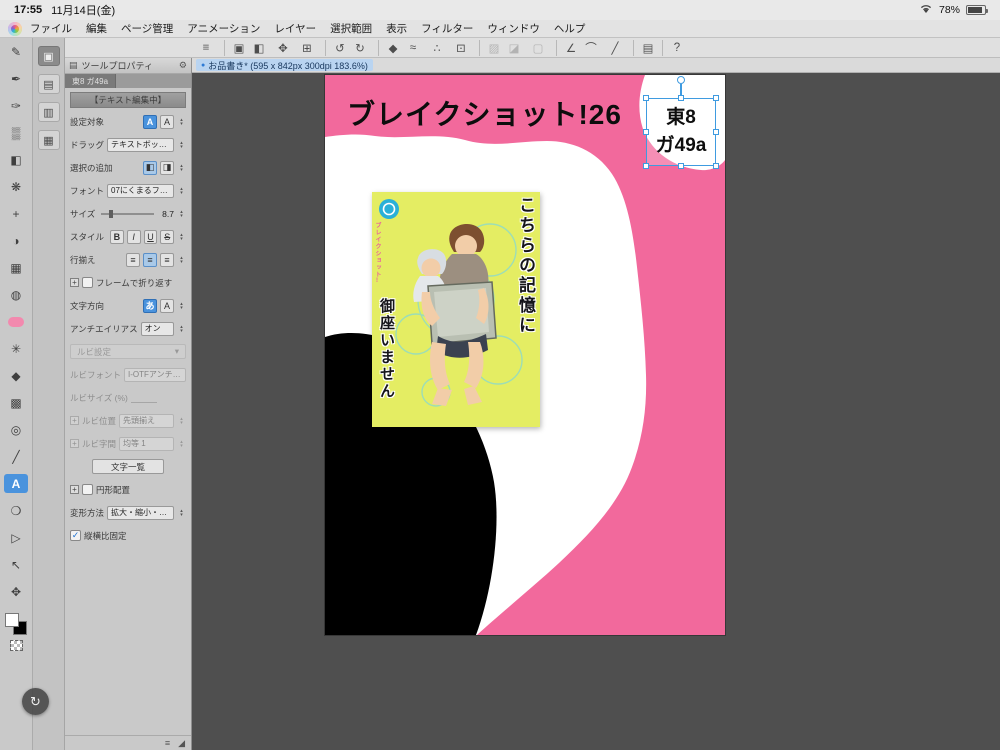 The height and width of the screenshot is (750, 1000). What do you see at coordinates (157, 328) in the screenshot?
I see `antialias-select: オン` at bounding box center [157, 328].